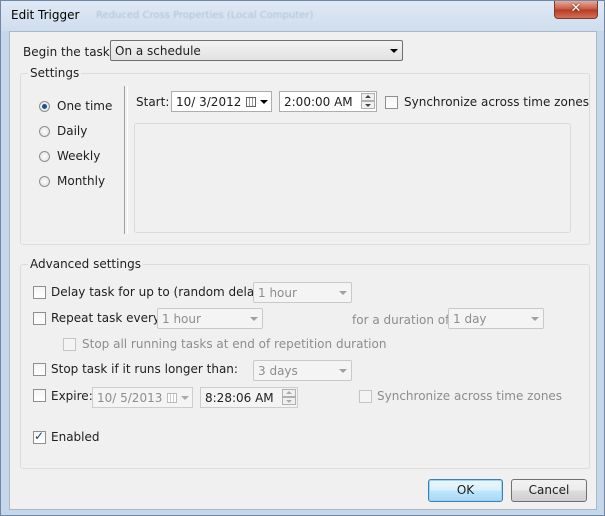  I want to click on window-title: Edit Trigger, so click(45, 15).